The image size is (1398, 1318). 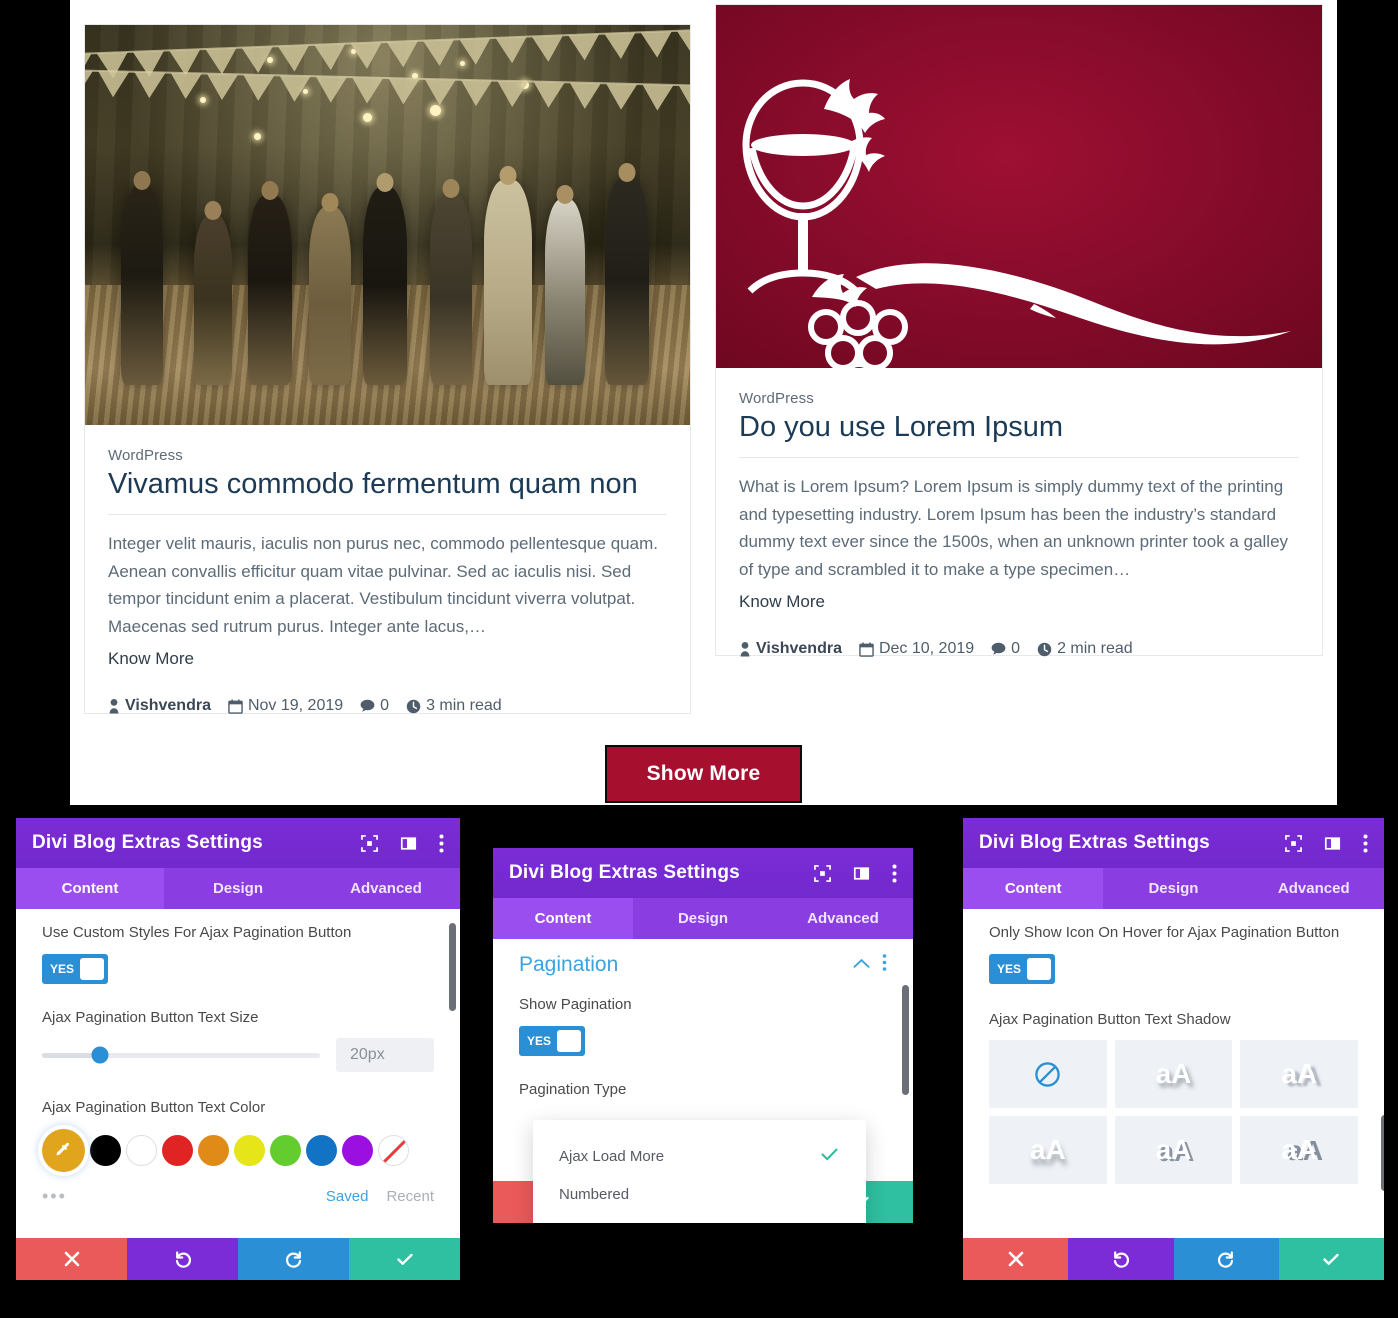 I want to click on post-title: Vivamus commodo fermentum quam non, so click(x=387, y=491).